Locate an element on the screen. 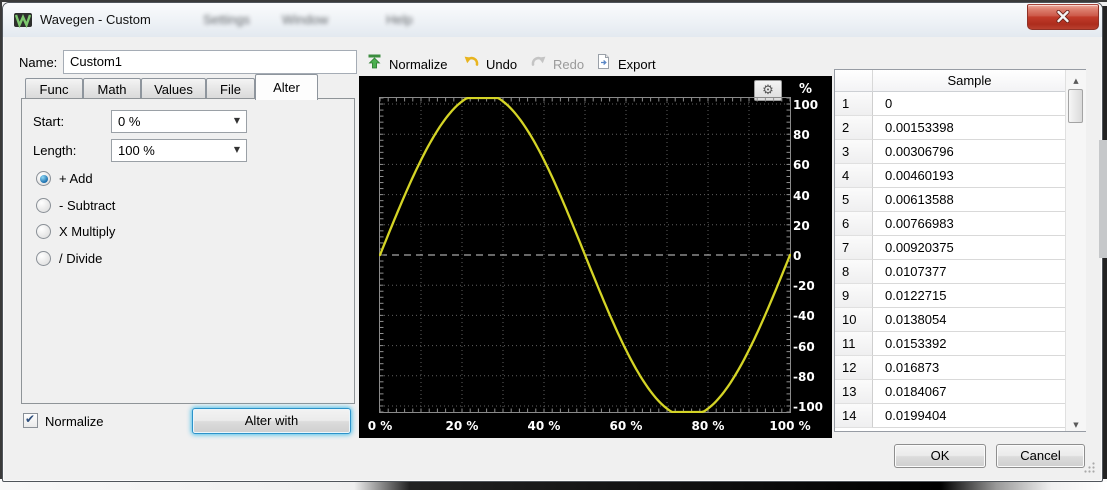 Image resolution: width=1107 pixels, height=490 pixels. table-row: 11 0.0153392 is located at coordinates (950, 344).